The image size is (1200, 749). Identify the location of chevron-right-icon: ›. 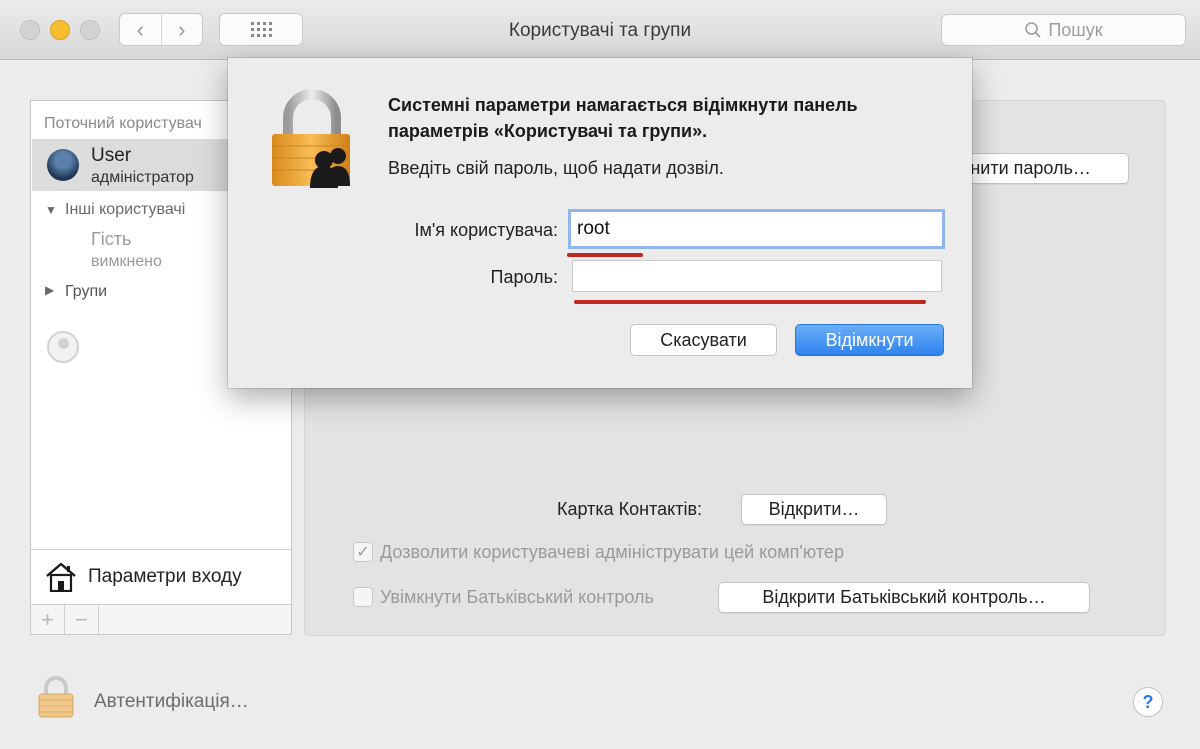
(182, 29).